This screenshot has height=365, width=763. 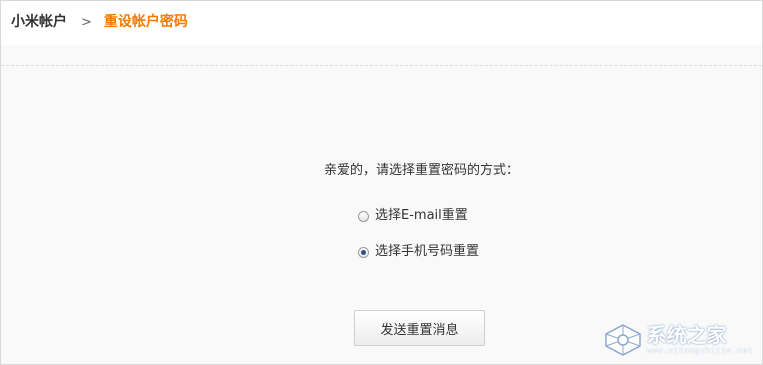 I want to click on email-reset-option: 选择E-mail重置, so click(x=413, y=216).